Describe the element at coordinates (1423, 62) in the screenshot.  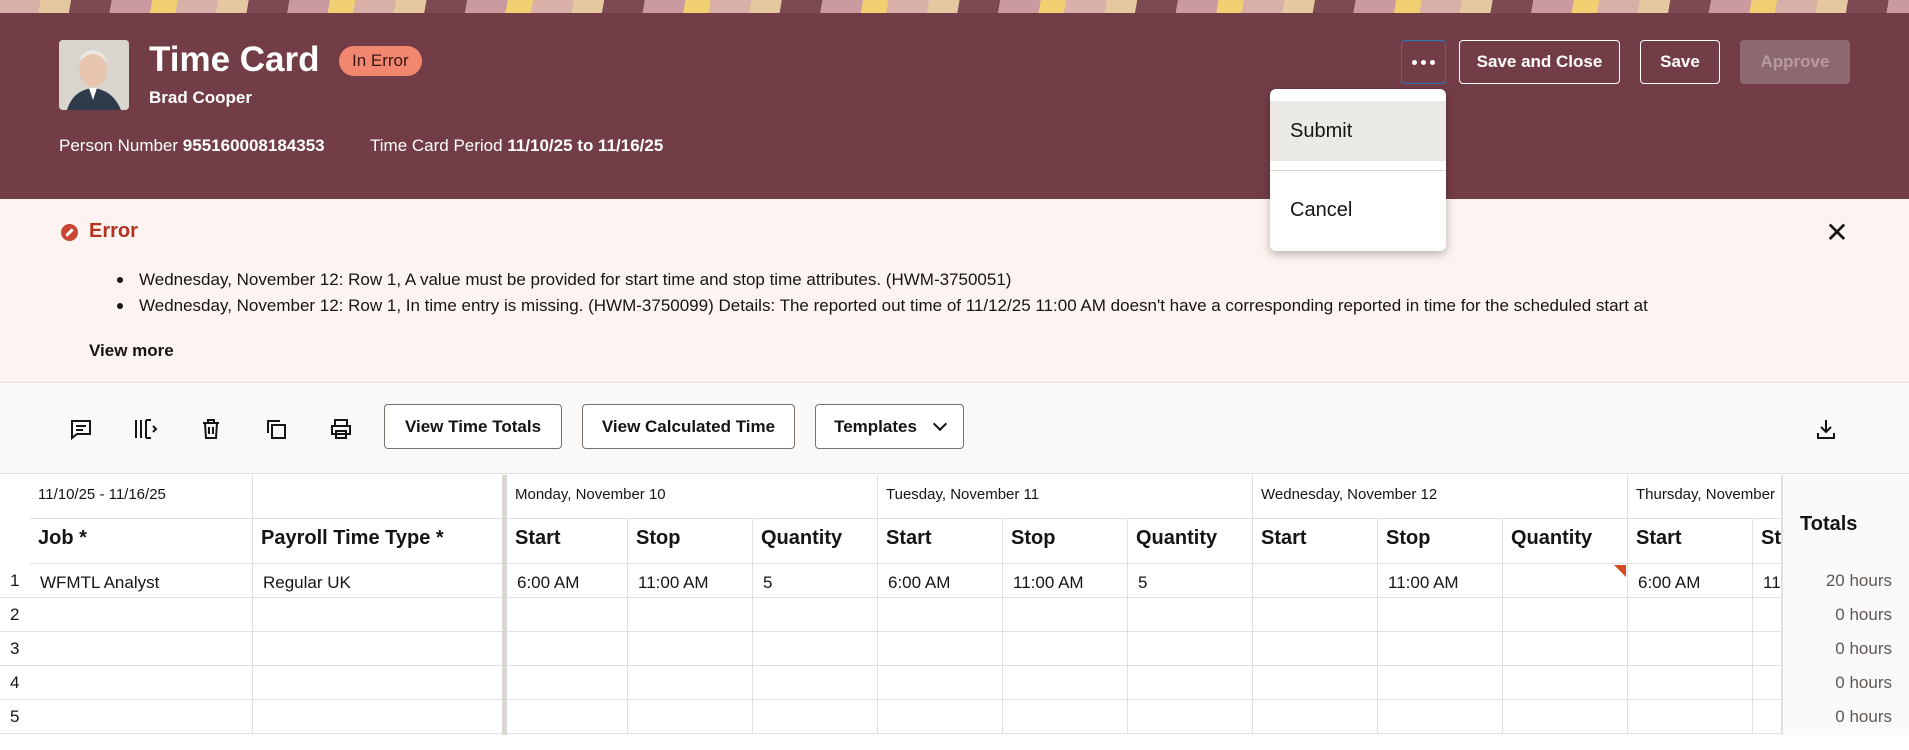
I see `more-actions-button` at that location.